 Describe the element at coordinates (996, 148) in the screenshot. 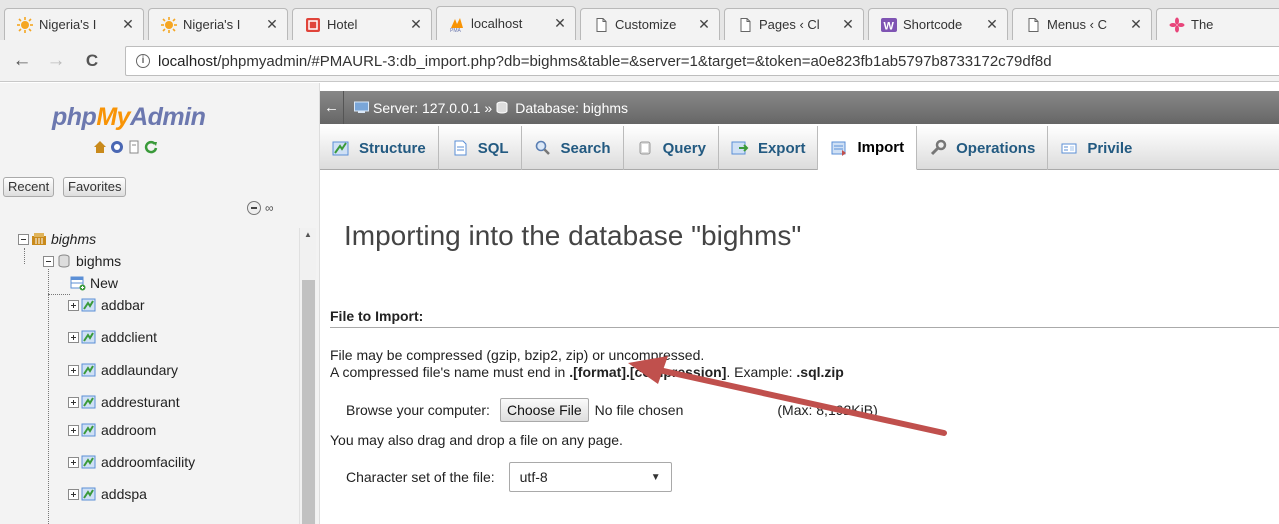

I see `tab-label: Operations` at that location.